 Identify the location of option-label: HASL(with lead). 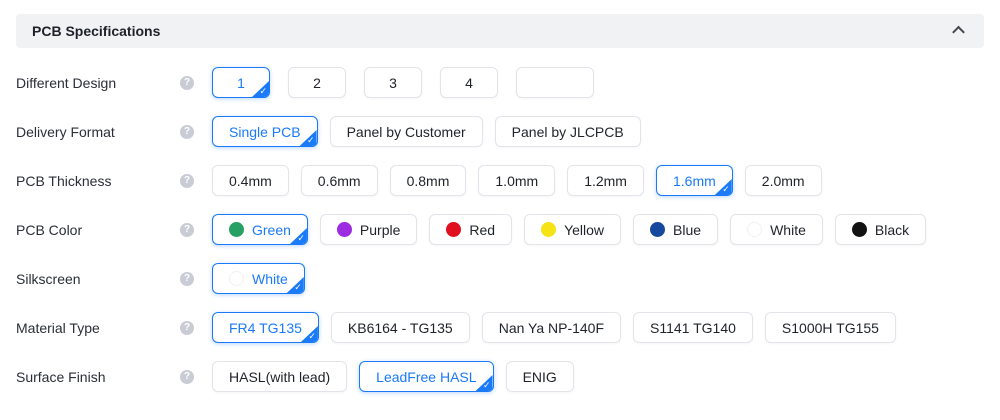
(280, 376).